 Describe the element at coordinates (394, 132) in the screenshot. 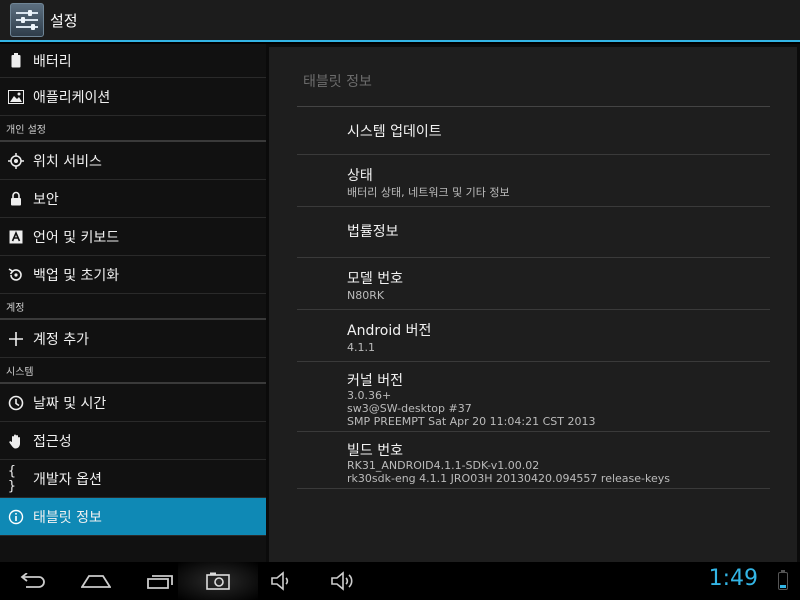

I see `row-heading: 시스템 업데이트` at that location.